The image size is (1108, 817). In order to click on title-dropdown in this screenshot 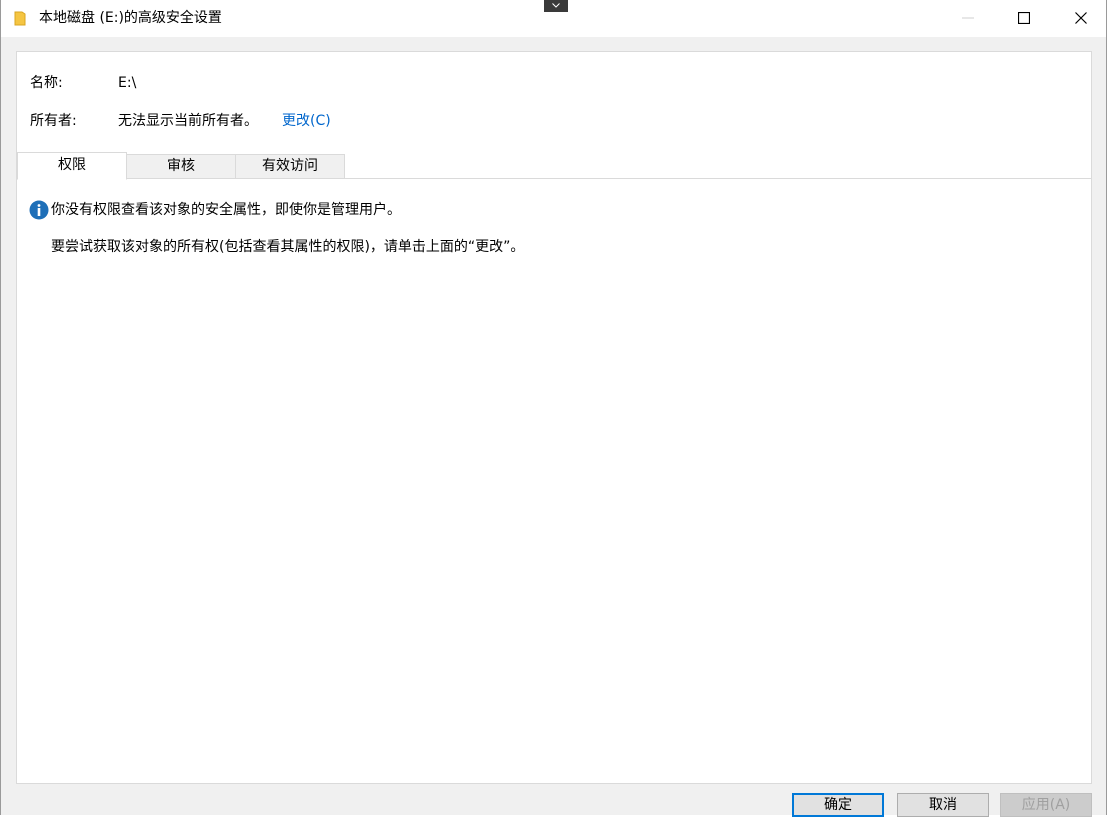, I will do `click(556, 6)`.